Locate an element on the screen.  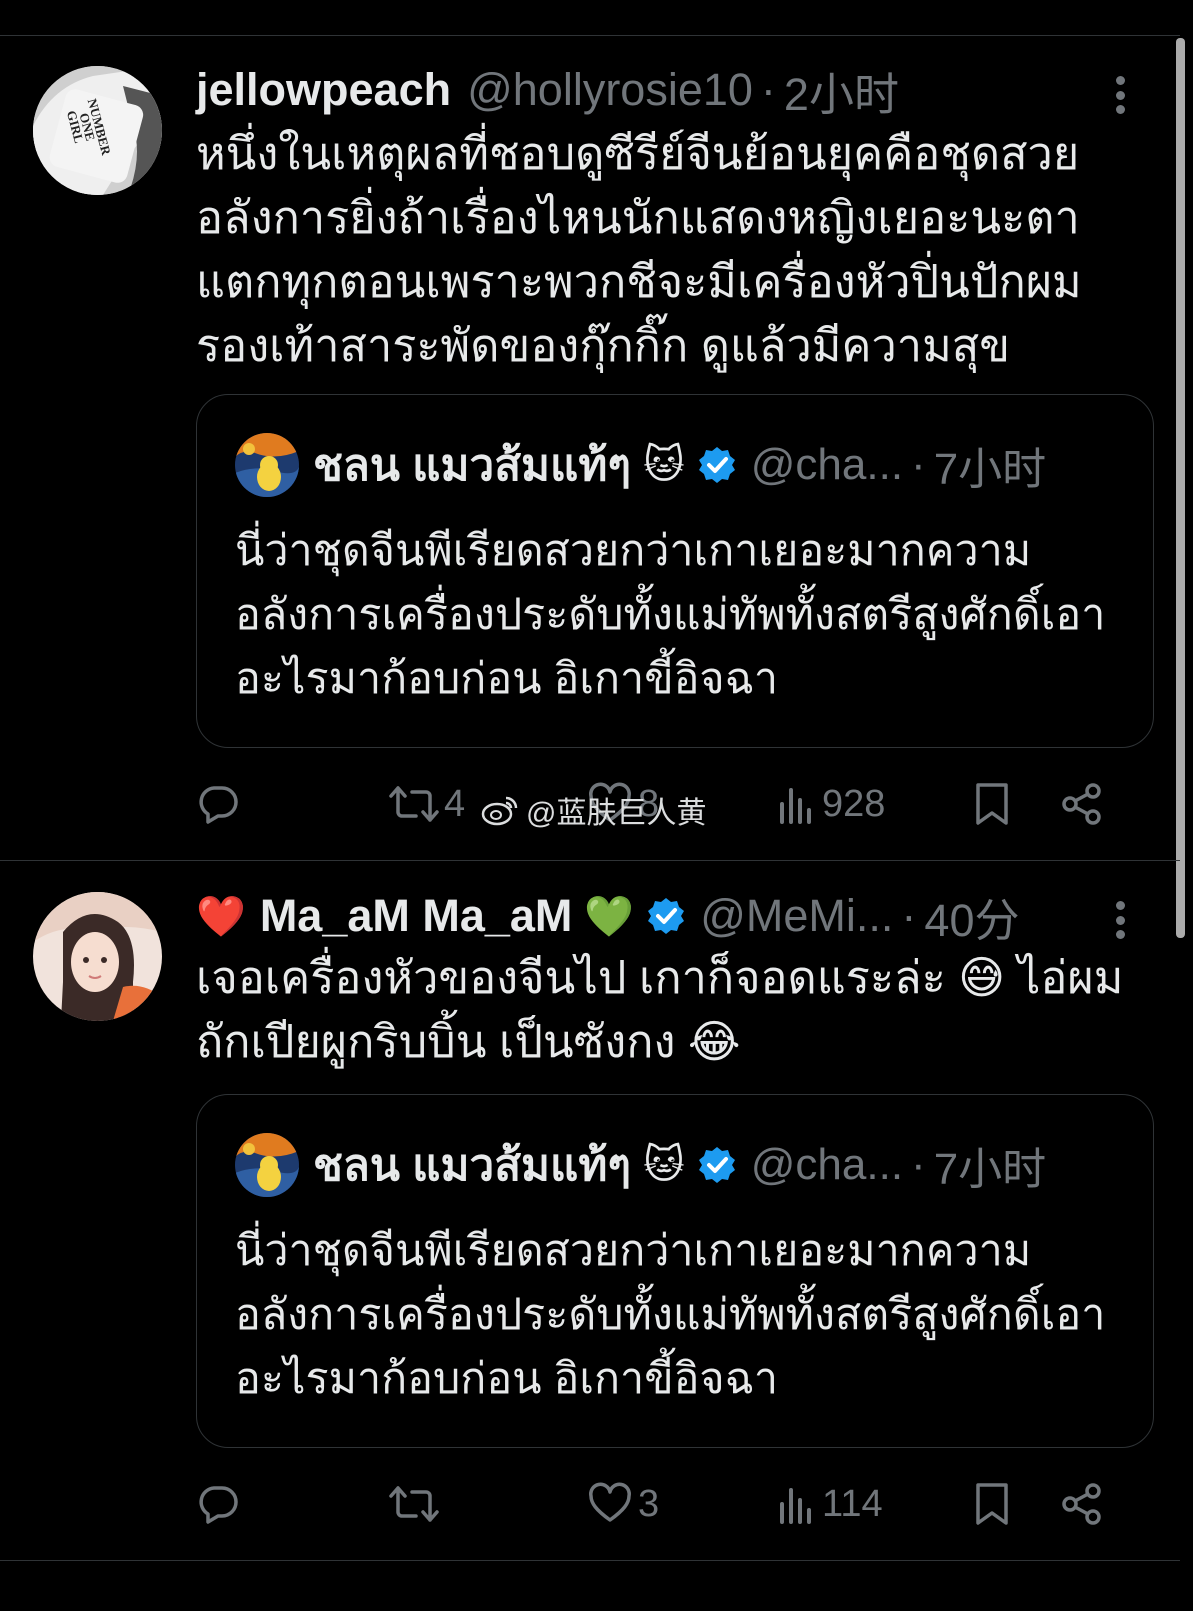
scrollbar is located at coordinates (1180, 488).